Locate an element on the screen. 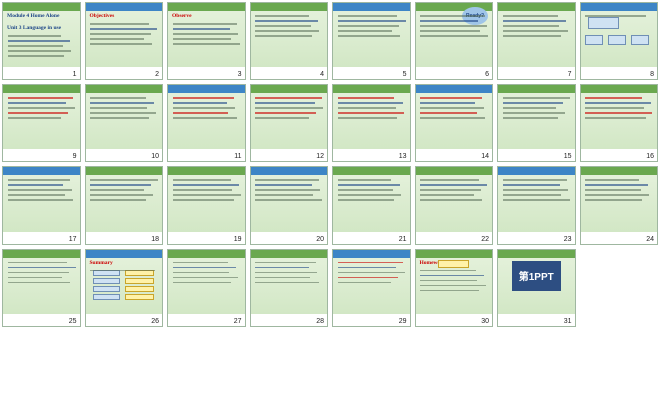 The height and width of the screenshot is (411, 660). slide-thumbnail-4: 4 is located at coordinates (288, 41).